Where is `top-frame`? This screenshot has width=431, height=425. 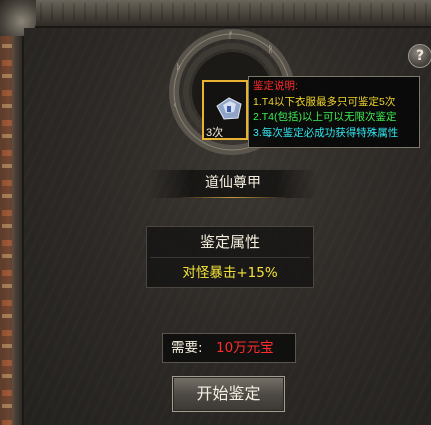
top-frame is located at coordinates (215, 14).